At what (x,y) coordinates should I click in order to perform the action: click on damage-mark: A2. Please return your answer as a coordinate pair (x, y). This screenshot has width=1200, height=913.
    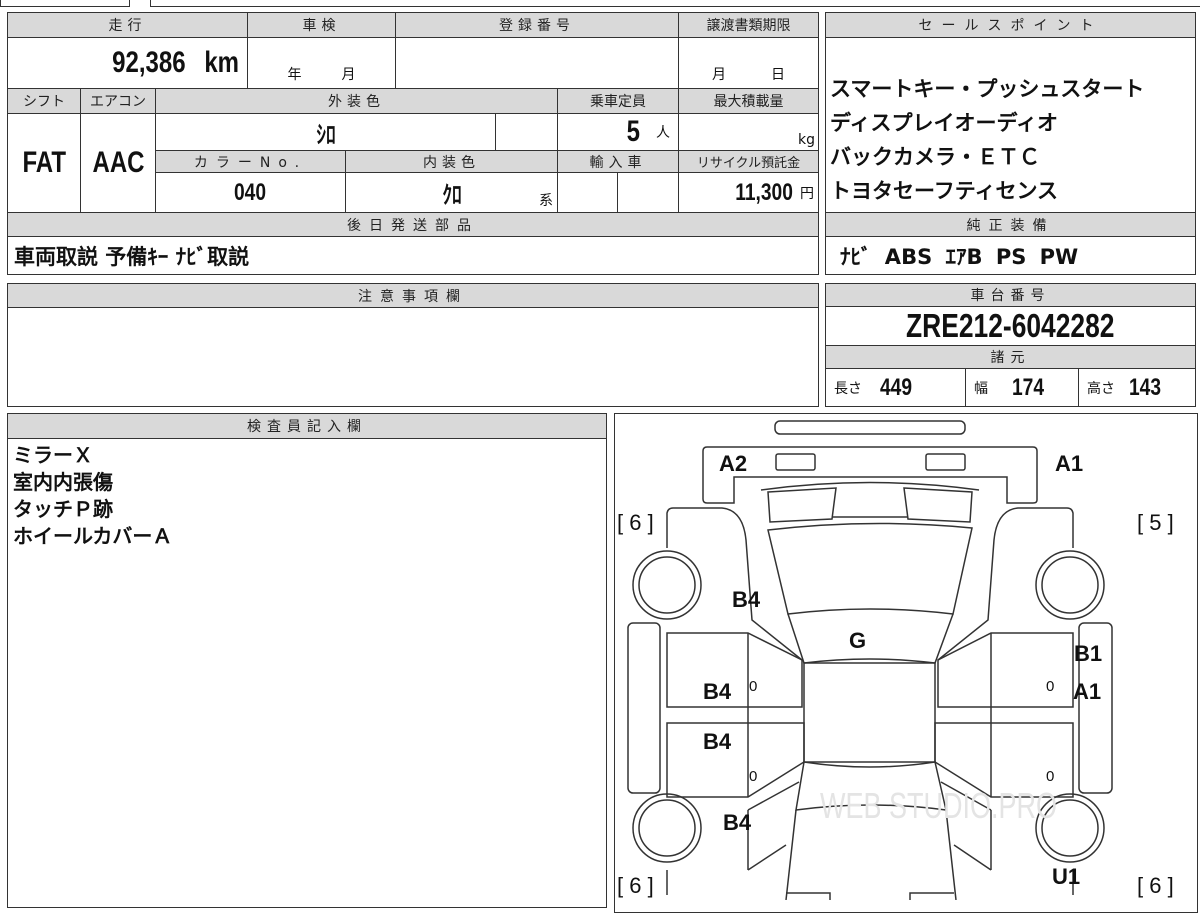
    Looking at the image, I should click on (733, 463).